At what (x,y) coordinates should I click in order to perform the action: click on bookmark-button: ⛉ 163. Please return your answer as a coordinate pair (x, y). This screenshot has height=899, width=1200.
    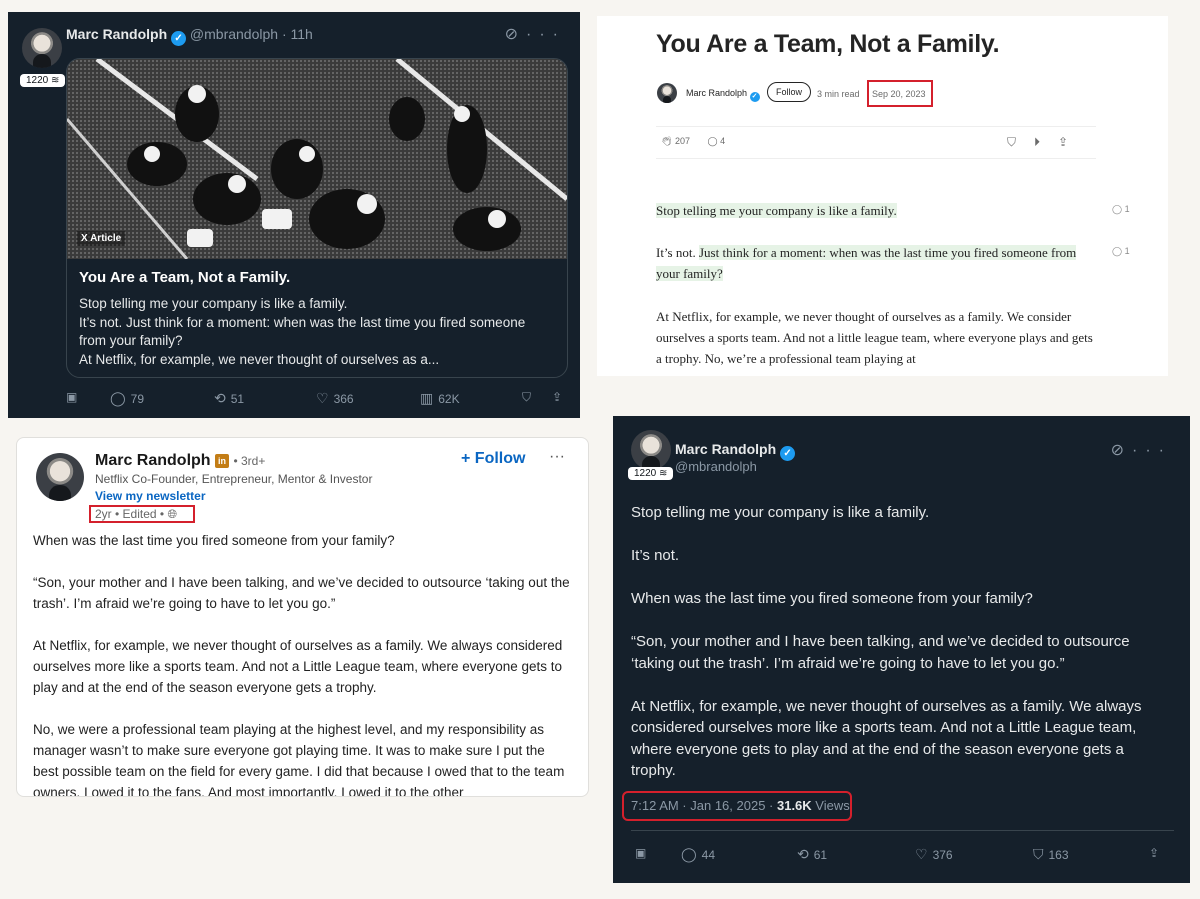
    Looking at the image, I should click on (1051, 854).